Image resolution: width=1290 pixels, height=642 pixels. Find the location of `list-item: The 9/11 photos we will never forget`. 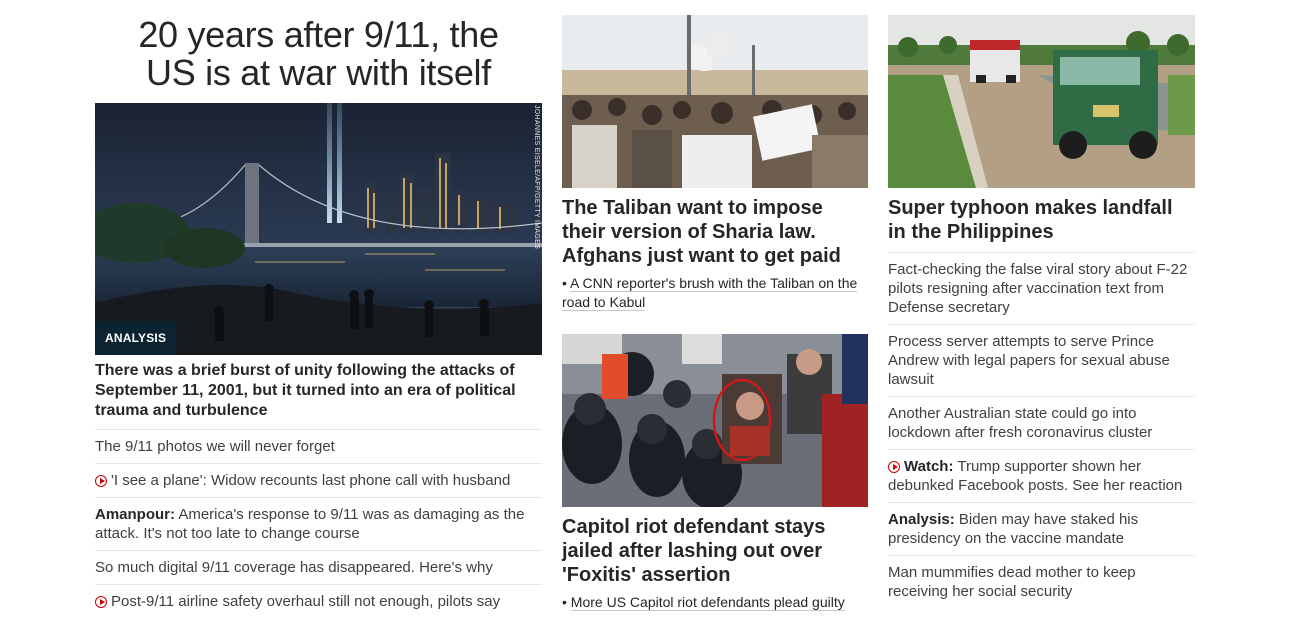

list-item: The 9/11 photos we will never forget is located at coordinates (318, 447).